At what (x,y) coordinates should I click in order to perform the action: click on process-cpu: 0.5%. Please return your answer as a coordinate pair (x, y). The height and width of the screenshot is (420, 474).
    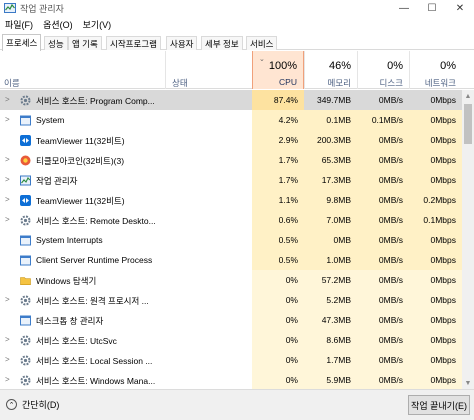
    Looking at the image, I should click on (278, 260).